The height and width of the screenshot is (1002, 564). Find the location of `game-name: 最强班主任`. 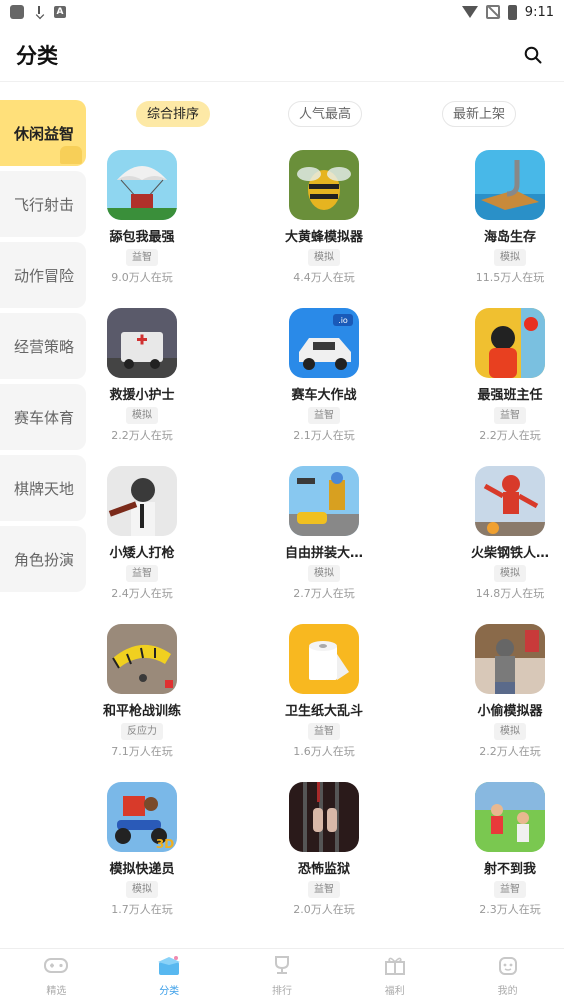

game-name: 最强班主任 is located at coordinates (507, 393).